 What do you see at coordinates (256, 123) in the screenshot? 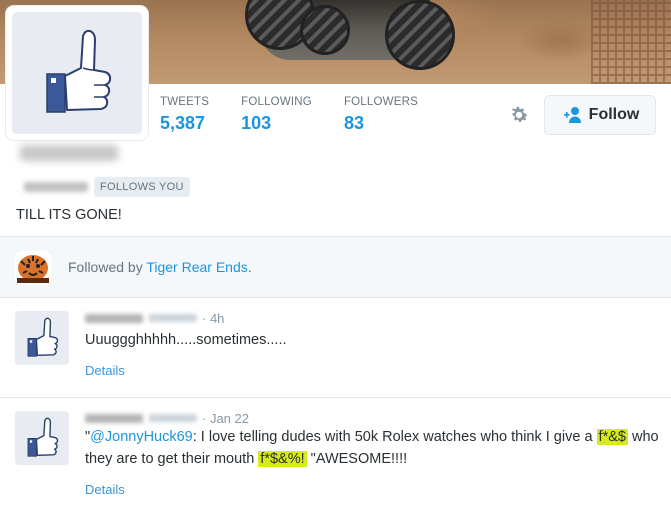
I see `stat-value: 103` at bounding box center [256, 123].